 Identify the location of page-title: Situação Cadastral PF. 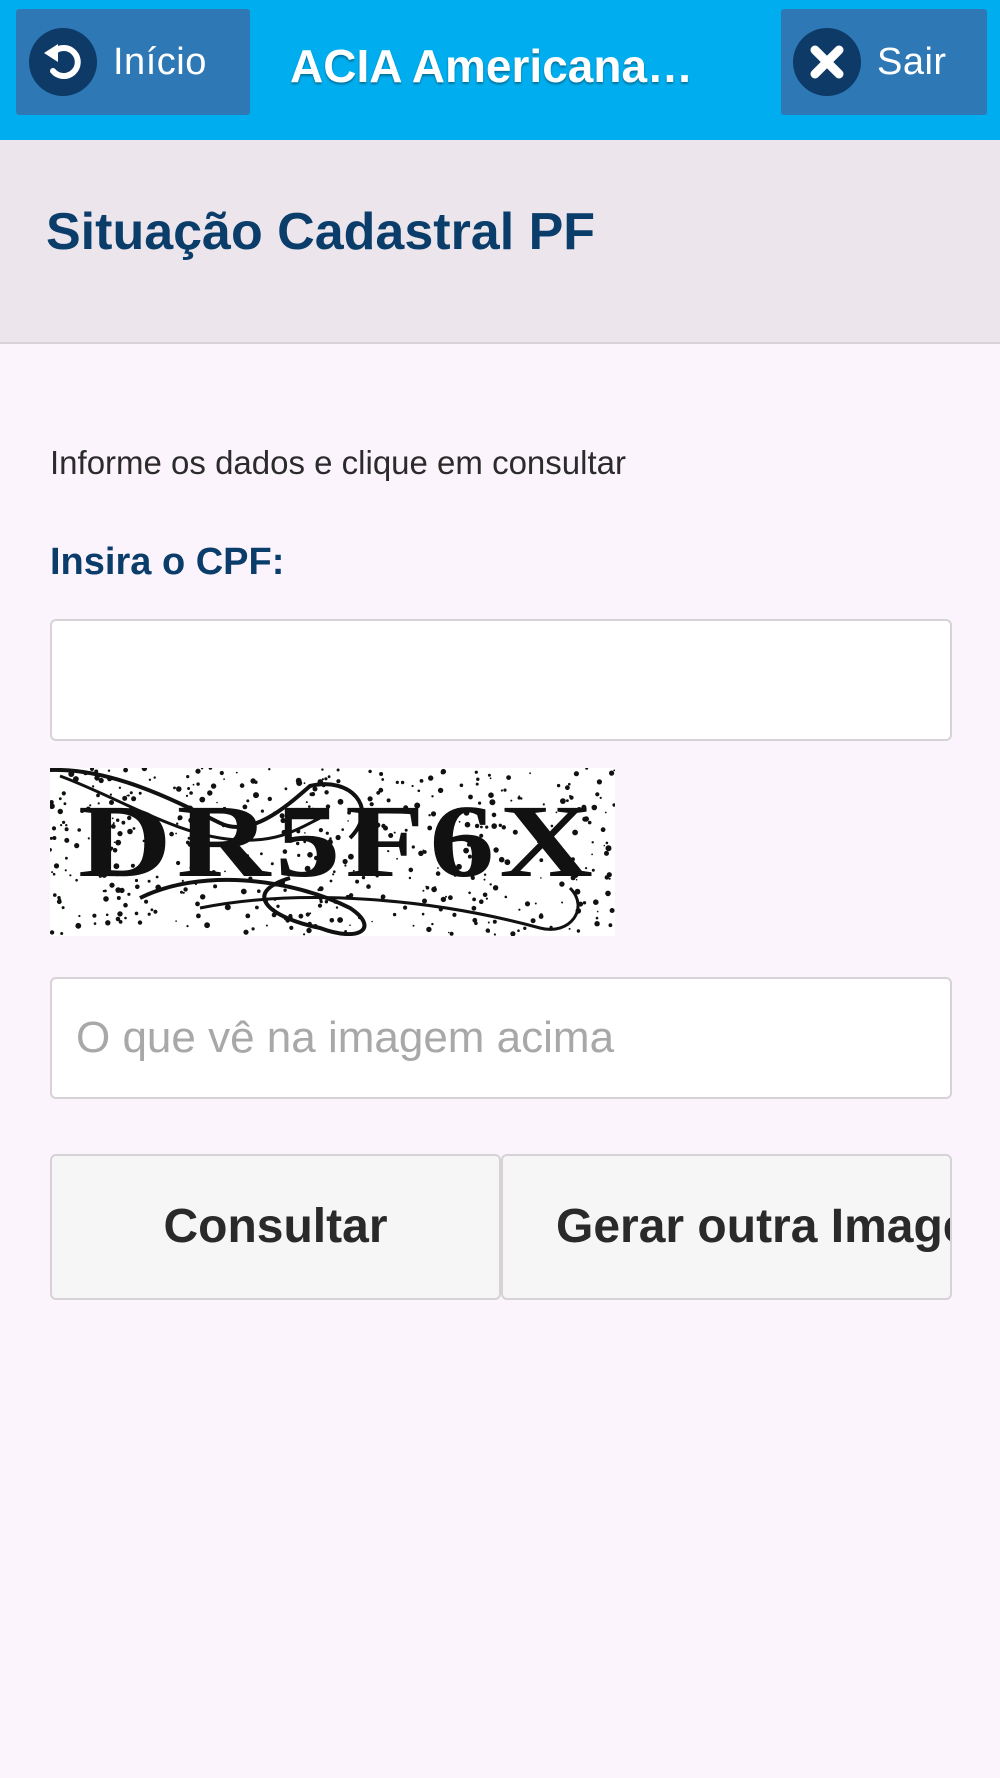
(321, 232).